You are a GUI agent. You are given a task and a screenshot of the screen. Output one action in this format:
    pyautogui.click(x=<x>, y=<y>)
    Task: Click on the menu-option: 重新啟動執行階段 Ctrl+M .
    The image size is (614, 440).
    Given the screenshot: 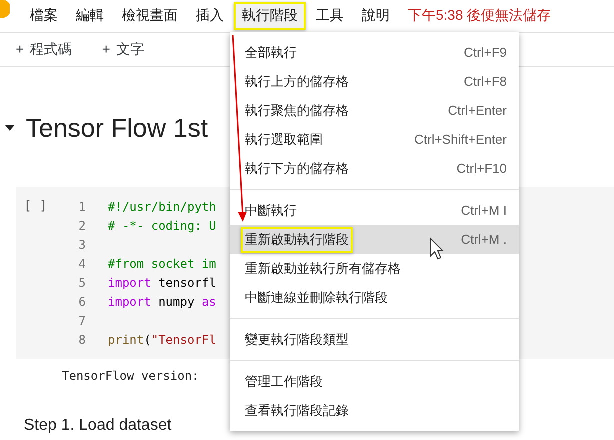 What is the action you would take?
    pyautogui.click(x=374, y=239)
    